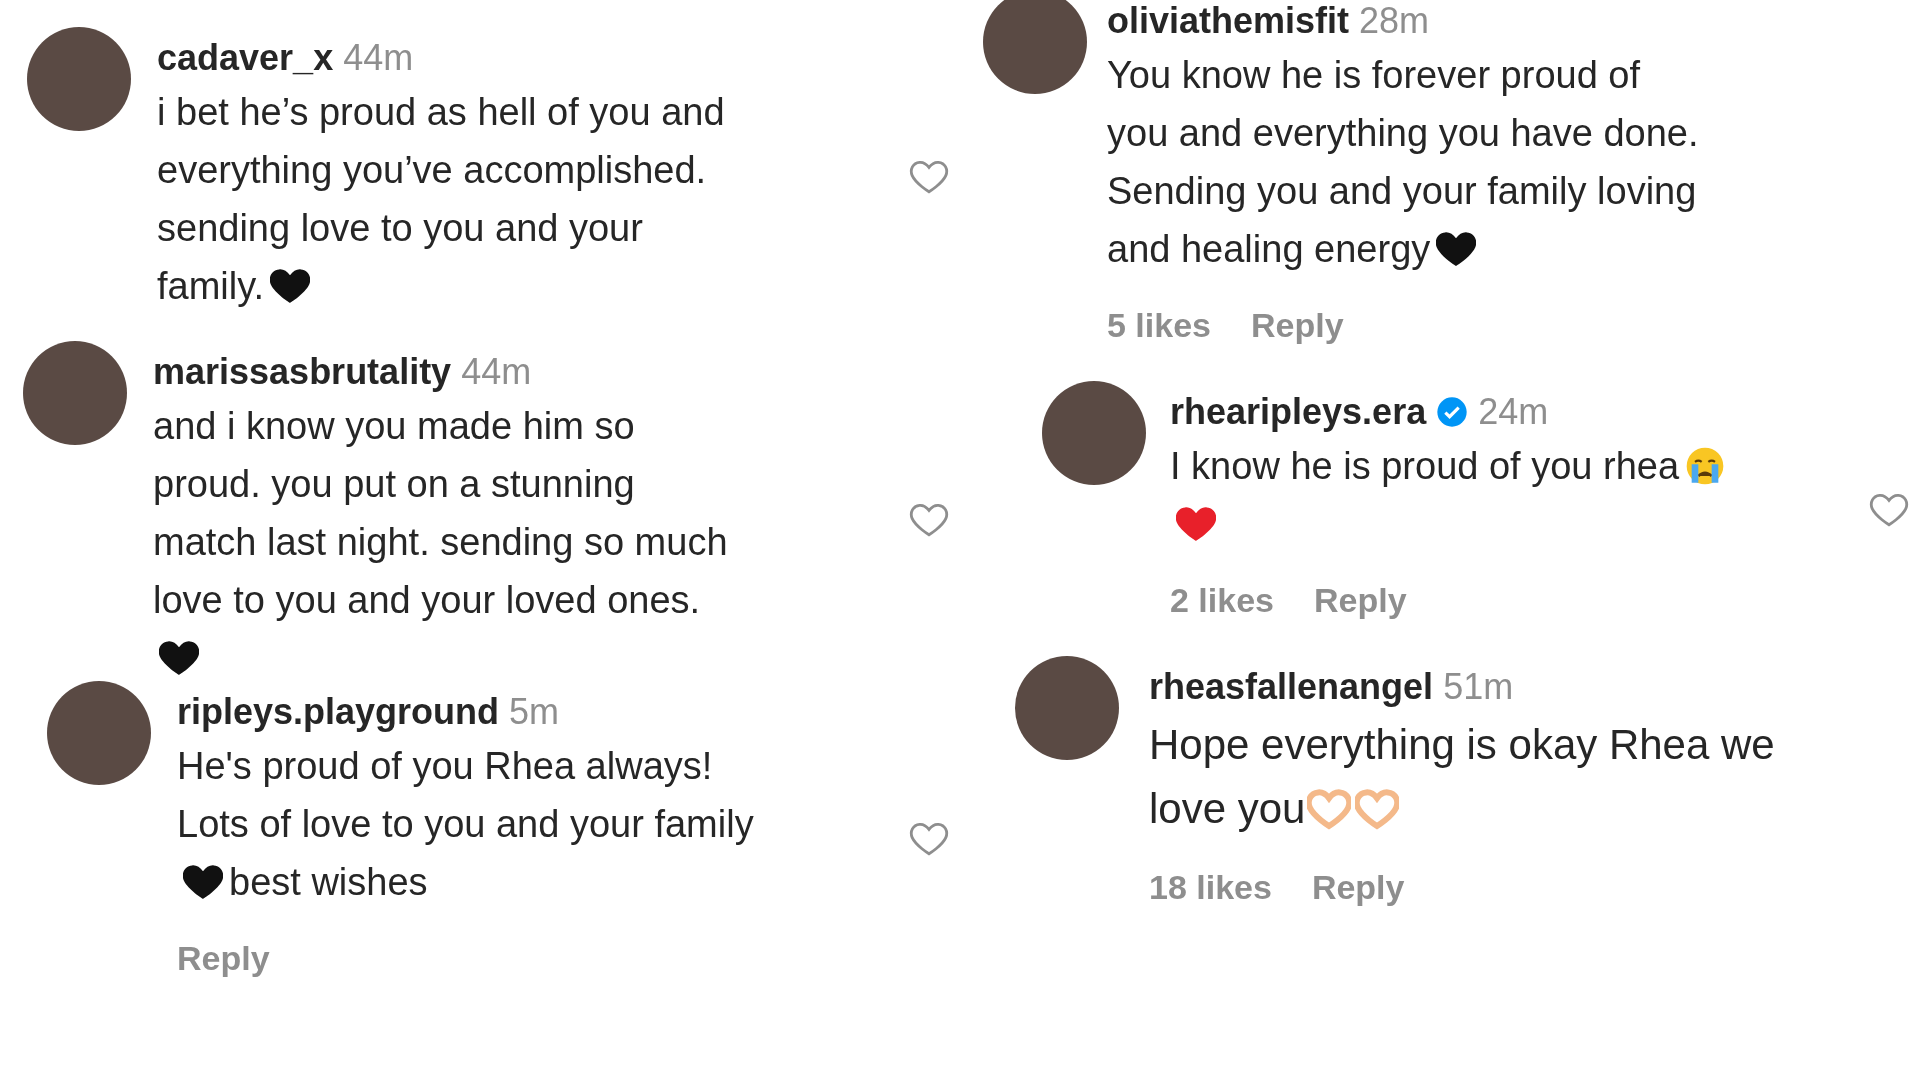 This screenshot has width=1920, height=1080. Describe the element at coordinates (1402, 191) in the screenshot. I see `comment-text: Sending you and your family loving` at that location.